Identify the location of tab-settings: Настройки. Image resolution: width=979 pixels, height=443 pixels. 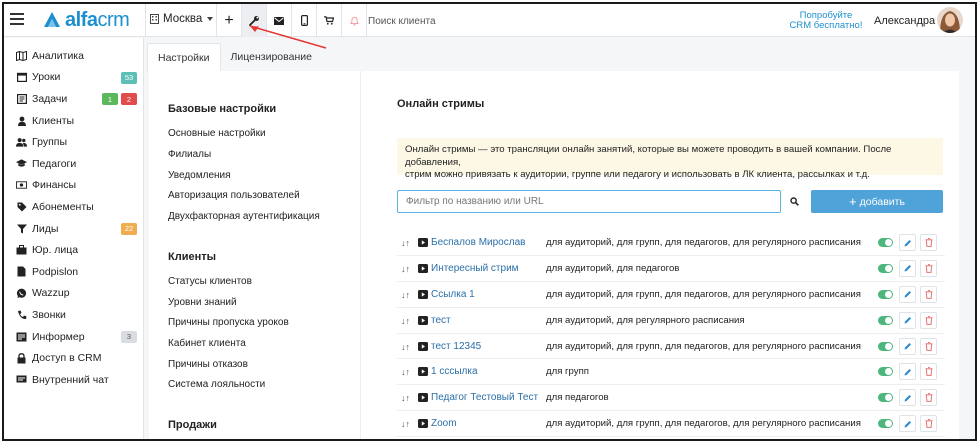
(184, 57).